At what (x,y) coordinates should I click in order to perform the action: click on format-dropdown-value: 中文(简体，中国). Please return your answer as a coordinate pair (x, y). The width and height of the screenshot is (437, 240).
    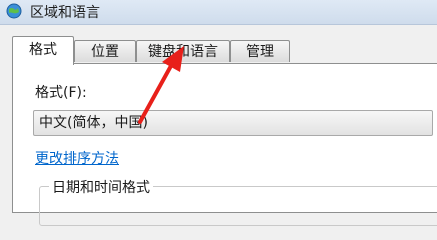
    Looking at the image, I should click on (93, 123).